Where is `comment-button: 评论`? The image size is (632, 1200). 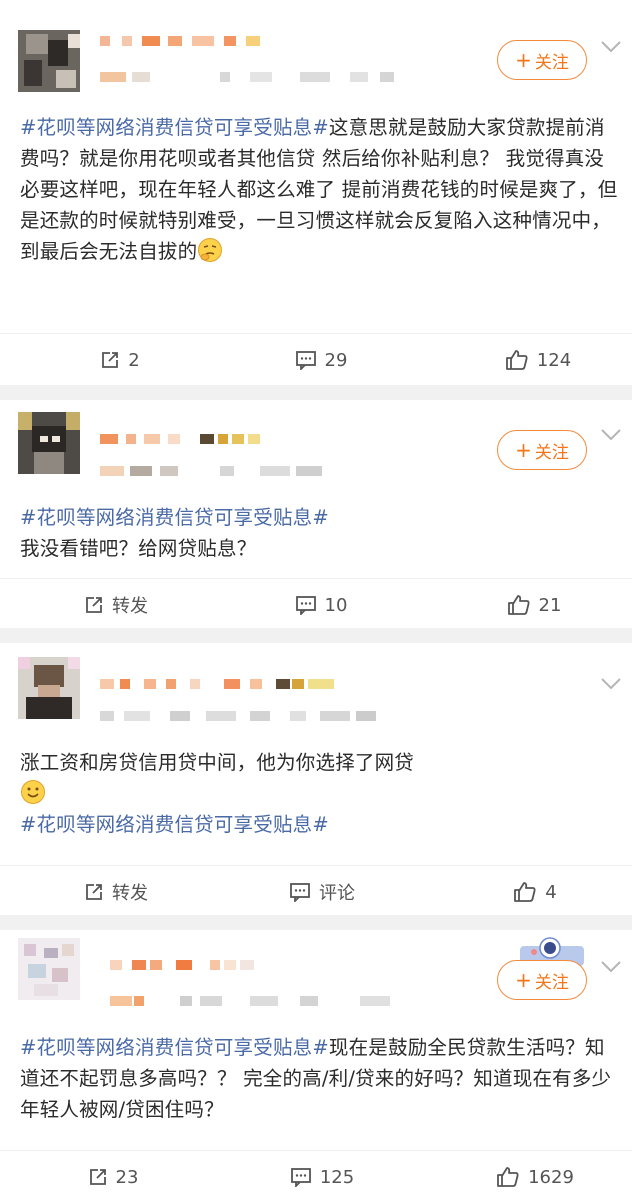 comment-button: 评论 is located at coordinates (322, 892).